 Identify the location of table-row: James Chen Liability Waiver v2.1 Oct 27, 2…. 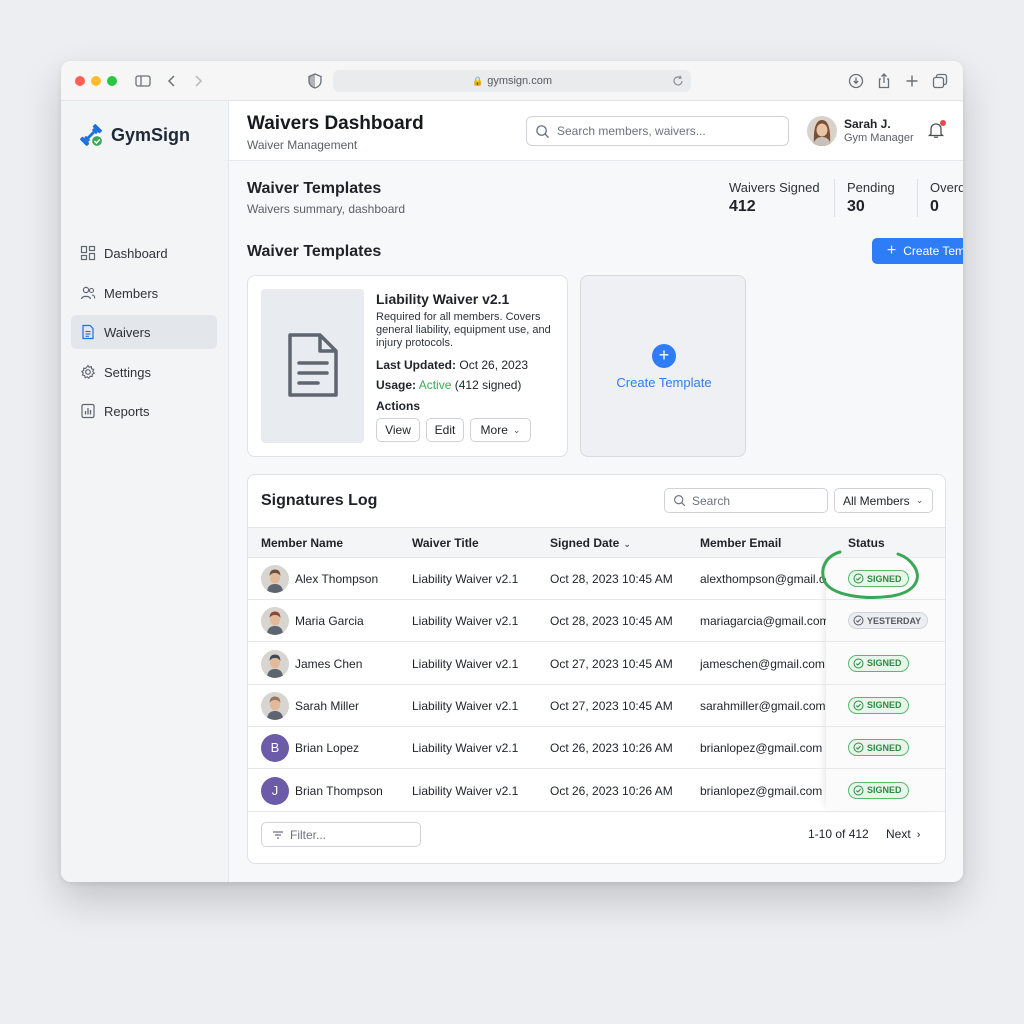
(596, 664).